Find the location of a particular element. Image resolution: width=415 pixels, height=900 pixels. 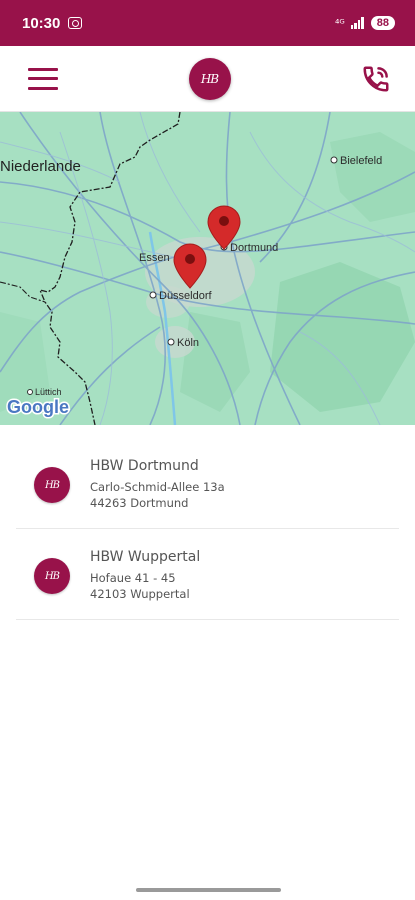

home-indicator is located at coordinates (208, 890).